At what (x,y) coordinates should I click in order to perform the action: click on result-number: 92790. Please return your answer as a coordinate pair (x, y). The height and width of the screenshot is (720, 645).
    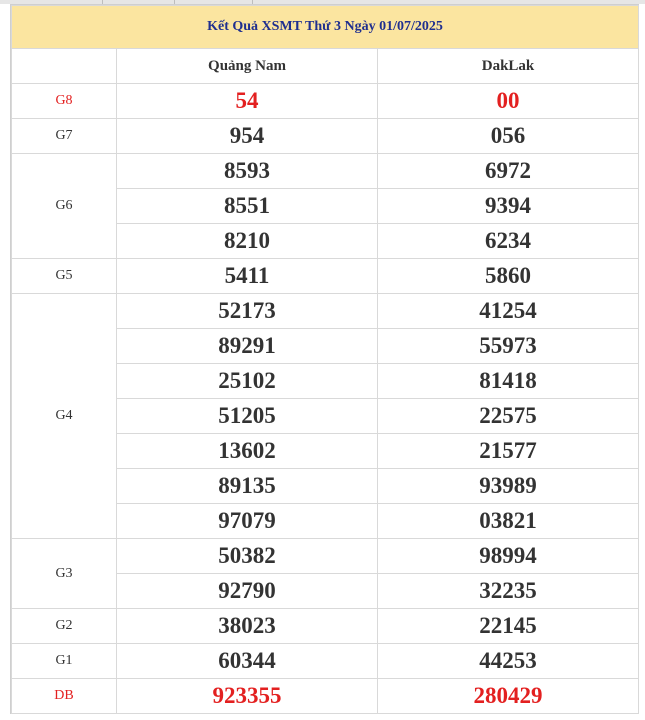
    Looking at the image, I should click on (247, 591).